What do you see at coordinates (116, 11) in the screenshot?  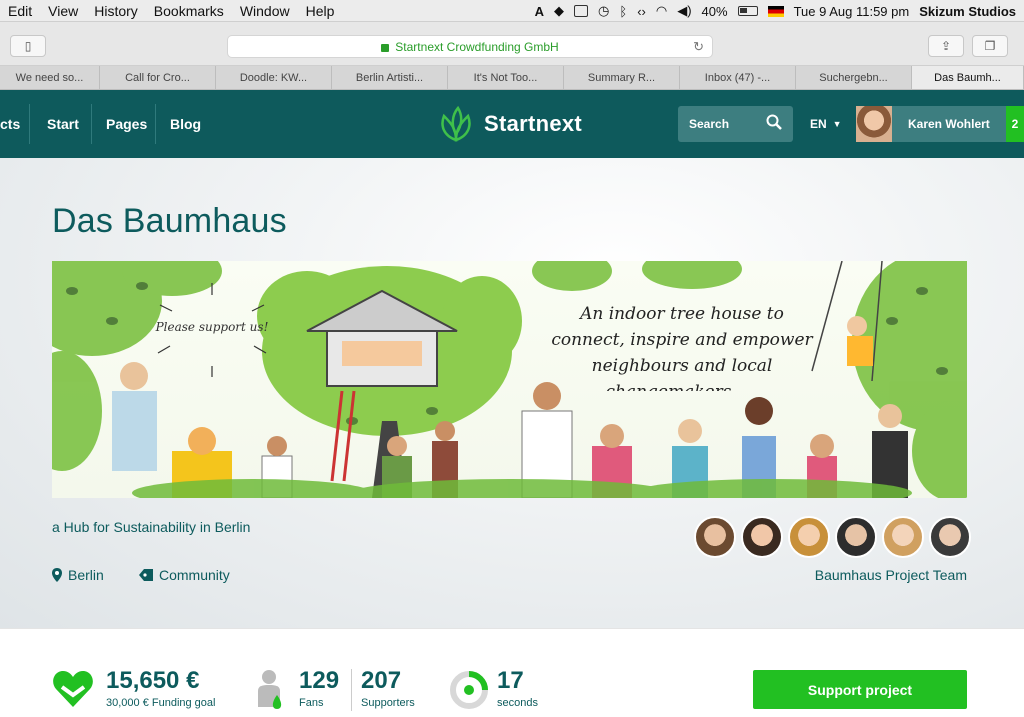 I see `menu-history: History` at bounding box center [116, 11].